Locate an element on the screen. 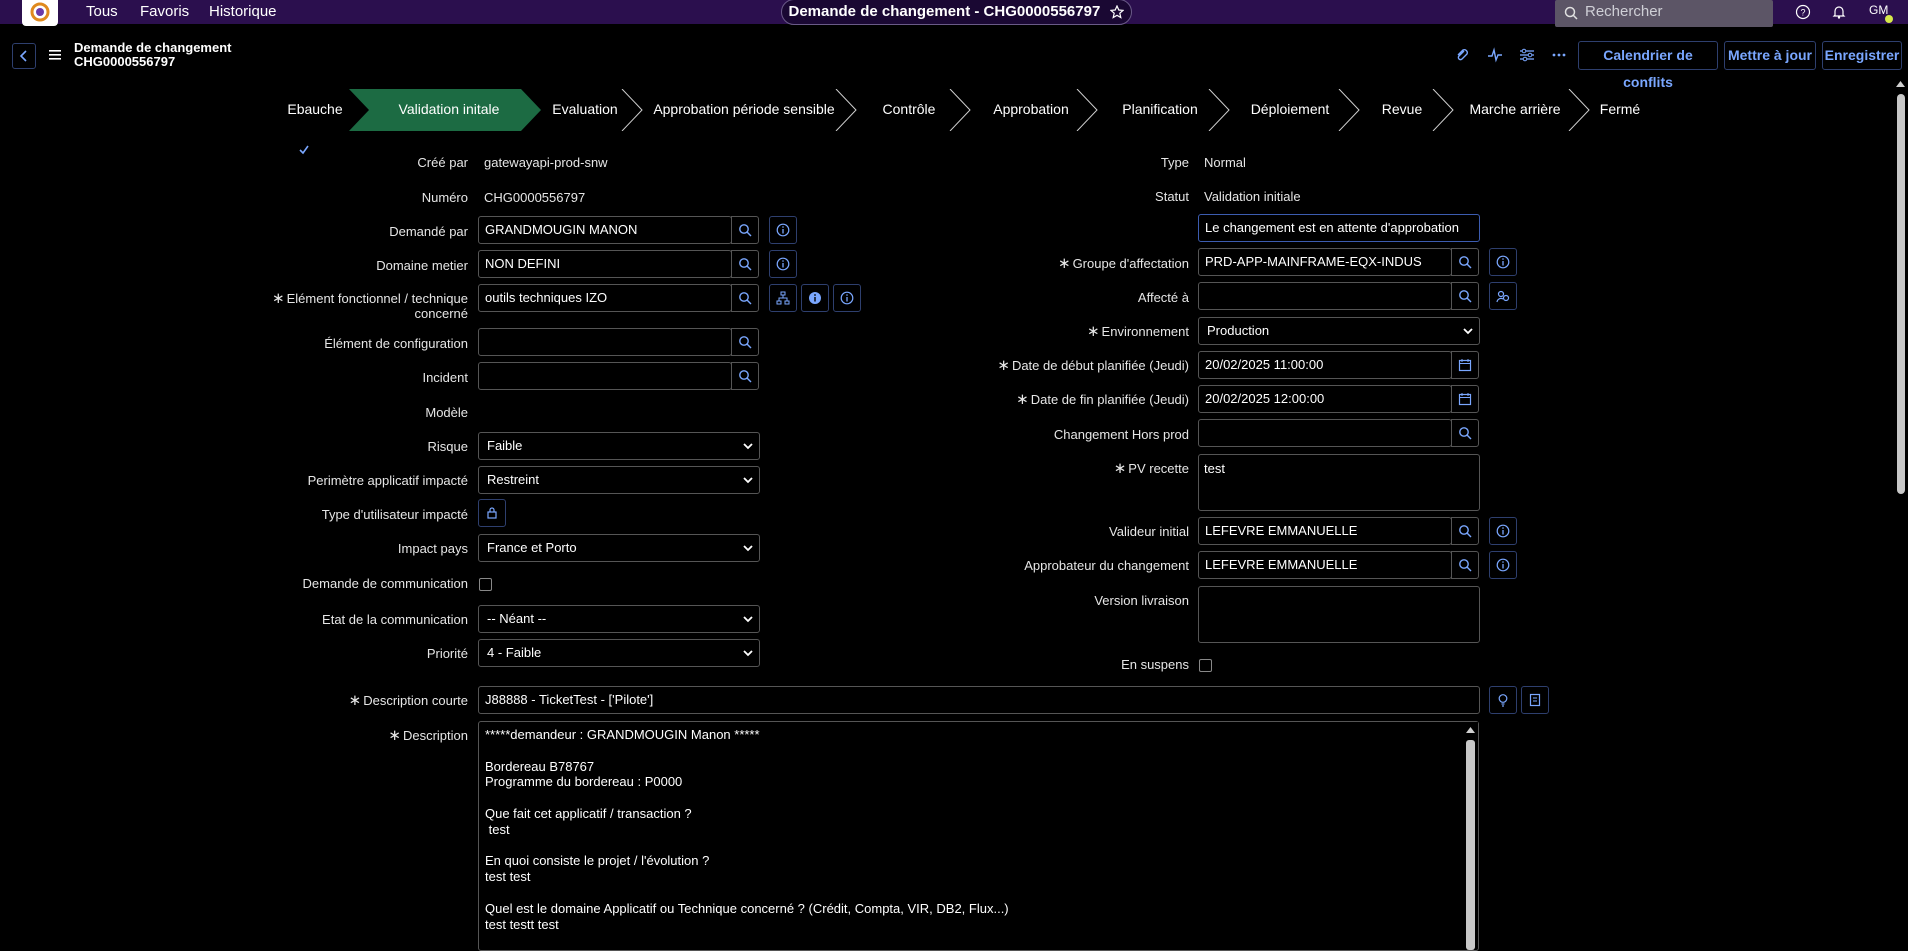 This screenshot has width=1908, height=951. planned-end-calendar-button is located at coordinates (1465, 399).